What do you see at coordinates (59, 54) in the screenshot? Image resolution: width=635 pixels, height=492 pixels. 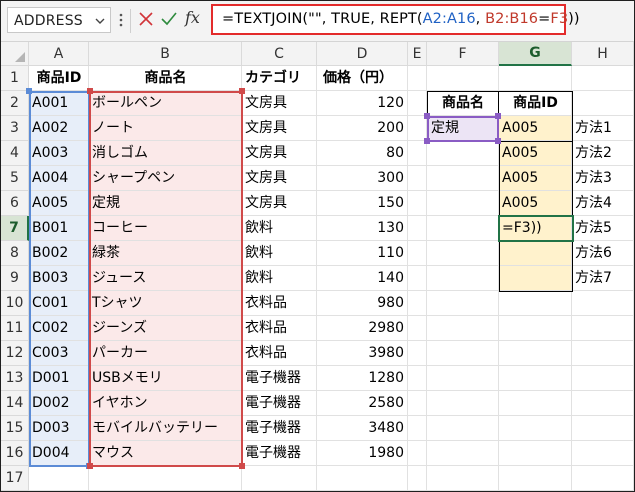 I see `column-header-a: A` at bounding box center [59, 54].